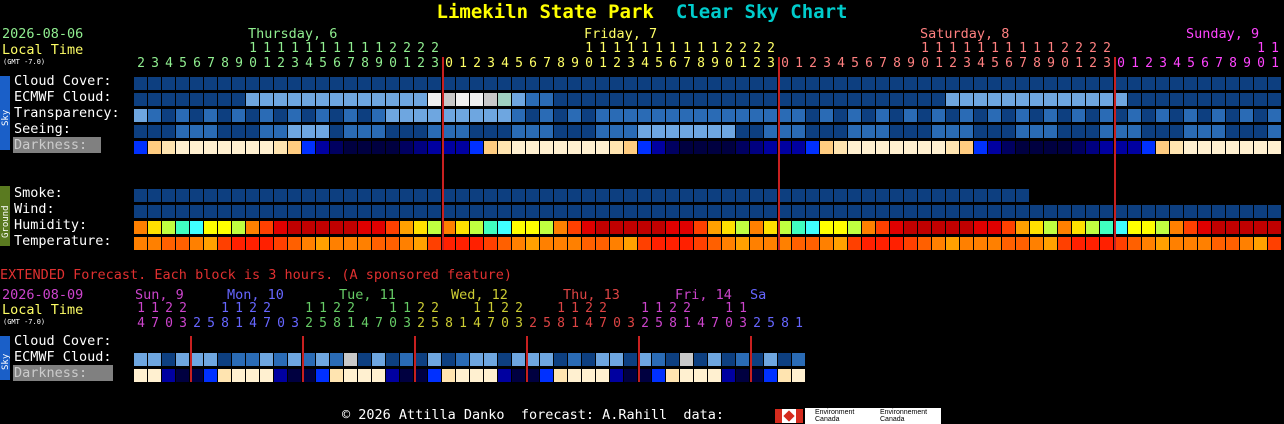  I want to click on canada-flag-icon, so click(789, 416).